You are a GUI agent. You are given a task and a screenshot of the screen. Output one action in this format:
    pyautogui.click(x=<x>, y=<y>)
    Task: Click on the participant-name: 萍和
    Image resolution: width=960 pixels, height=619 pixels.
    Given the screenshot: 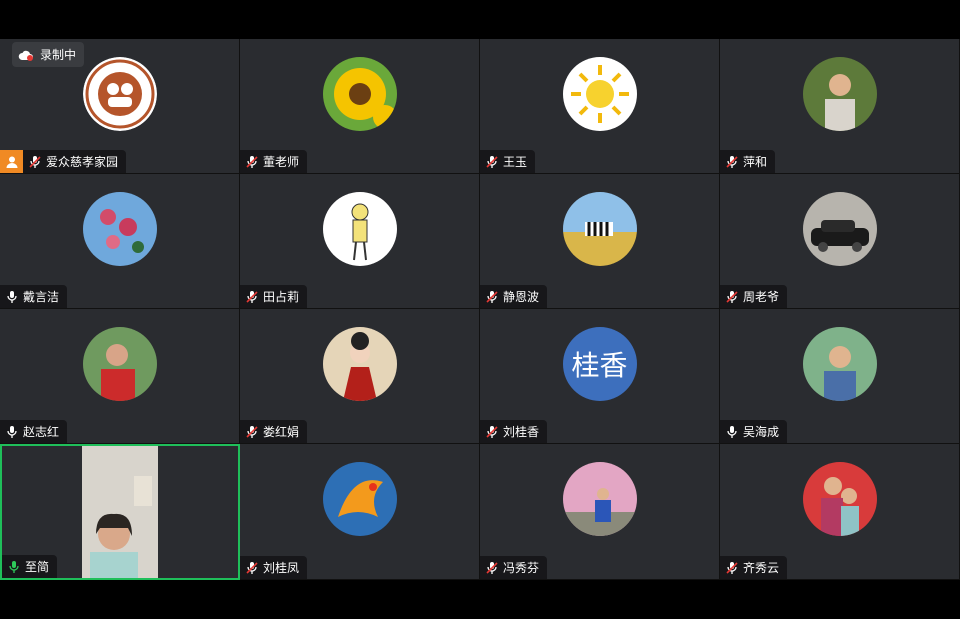 What is the action you would take?
    pyautogui.click(x=755, y=162)
    